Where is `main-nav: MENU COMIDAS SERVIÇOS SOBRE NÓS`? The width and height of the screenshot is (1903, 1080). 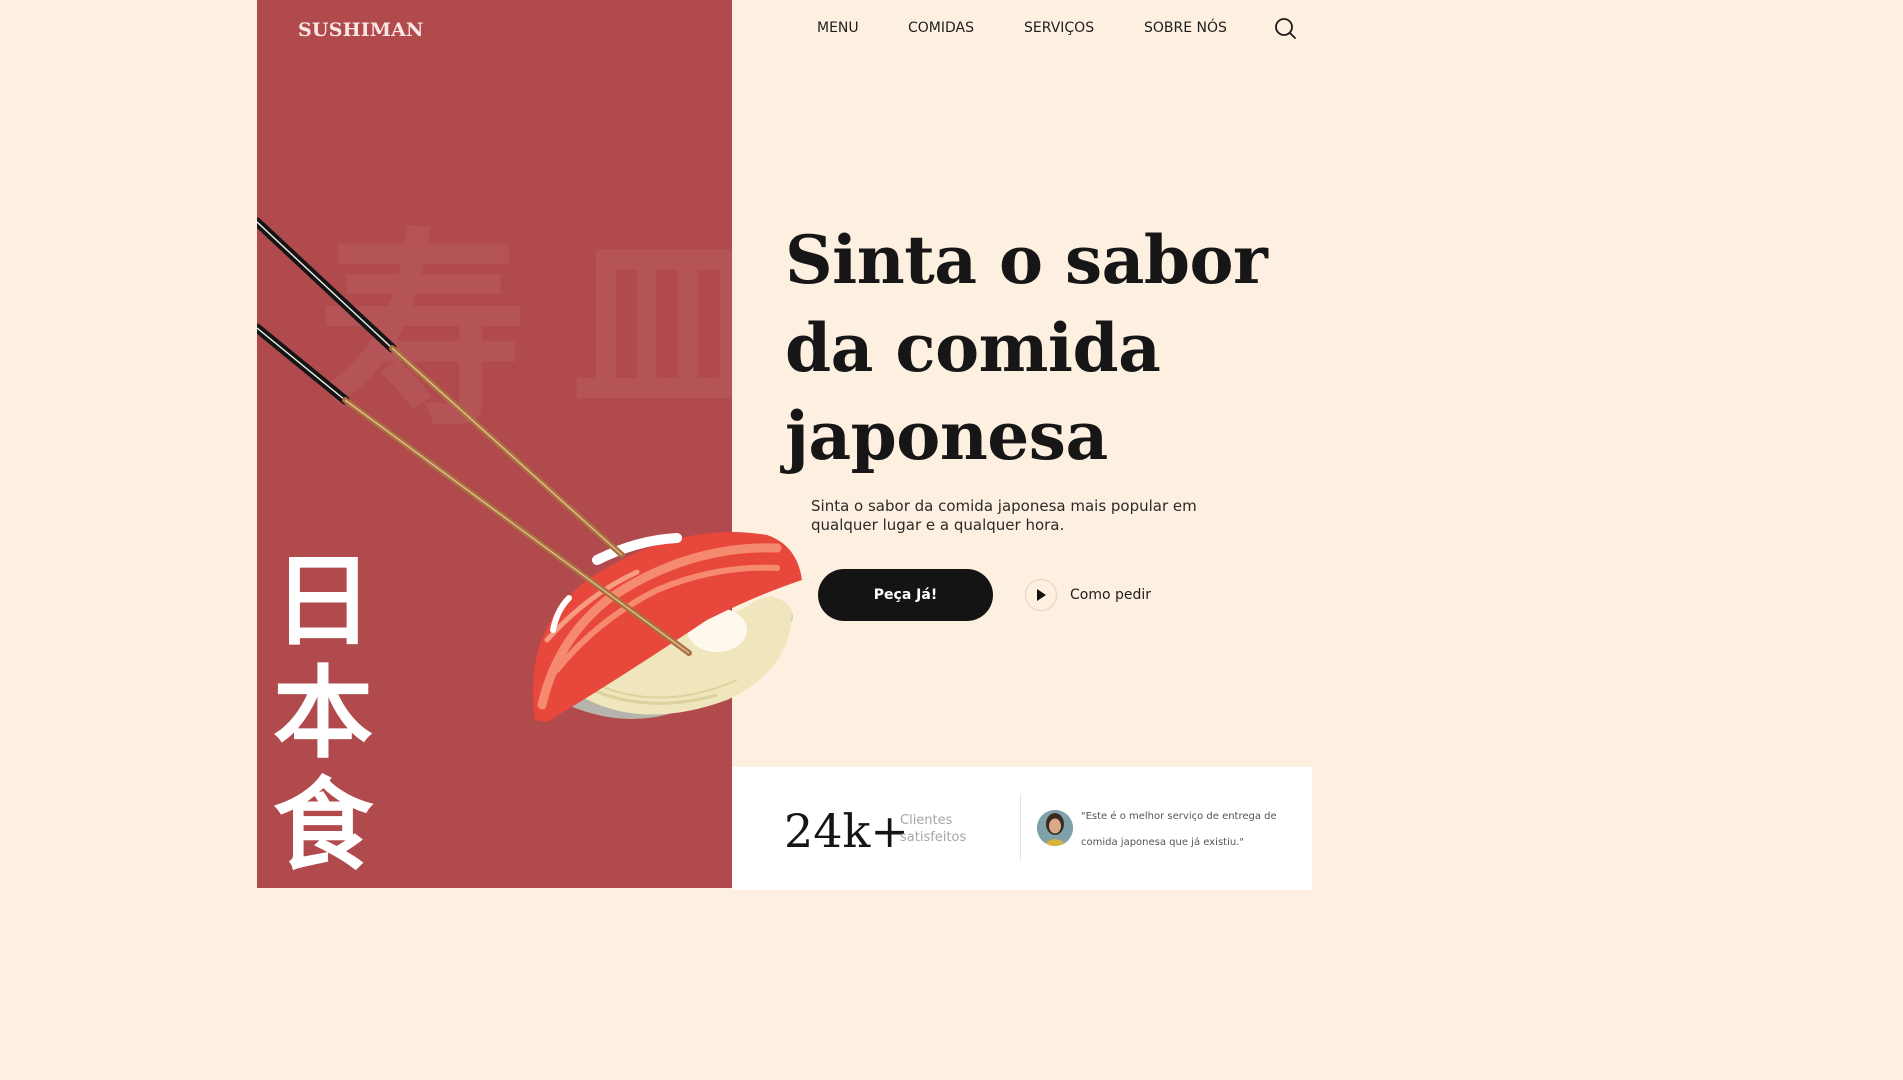
main-nav: MENU COMIDAS SERVIÇOS SOBRE NÓS is located at coordinates (784, 30).